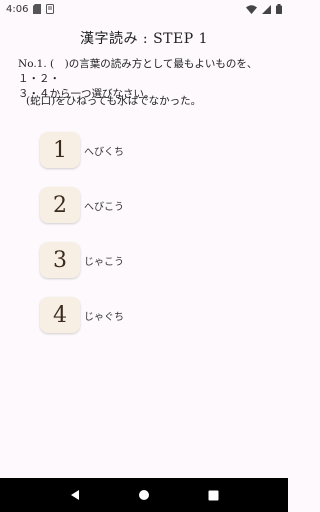 The height and width of the screenshot is (512, 320). I want to click on home-button, so click(144, 495).